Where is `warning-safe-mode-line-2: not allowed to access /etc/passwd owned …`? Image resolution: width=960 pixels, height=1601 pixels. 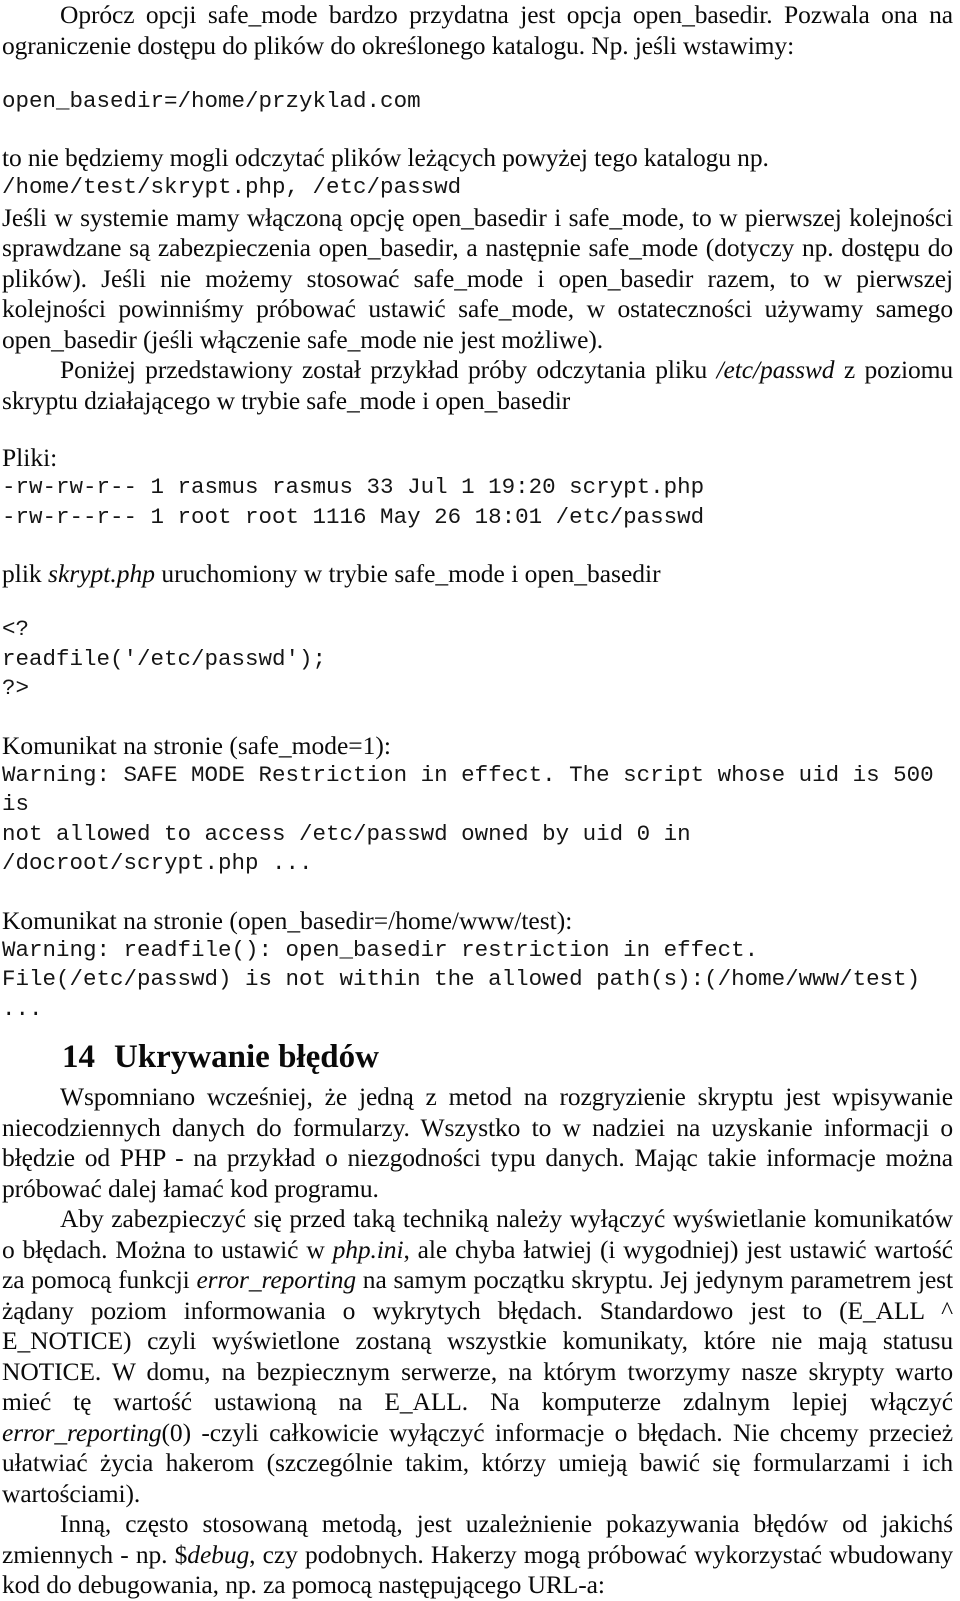
warning-safe-mode-line-2: not allowed to access /etc/passwd owned … is located at coordinates (353, 848).